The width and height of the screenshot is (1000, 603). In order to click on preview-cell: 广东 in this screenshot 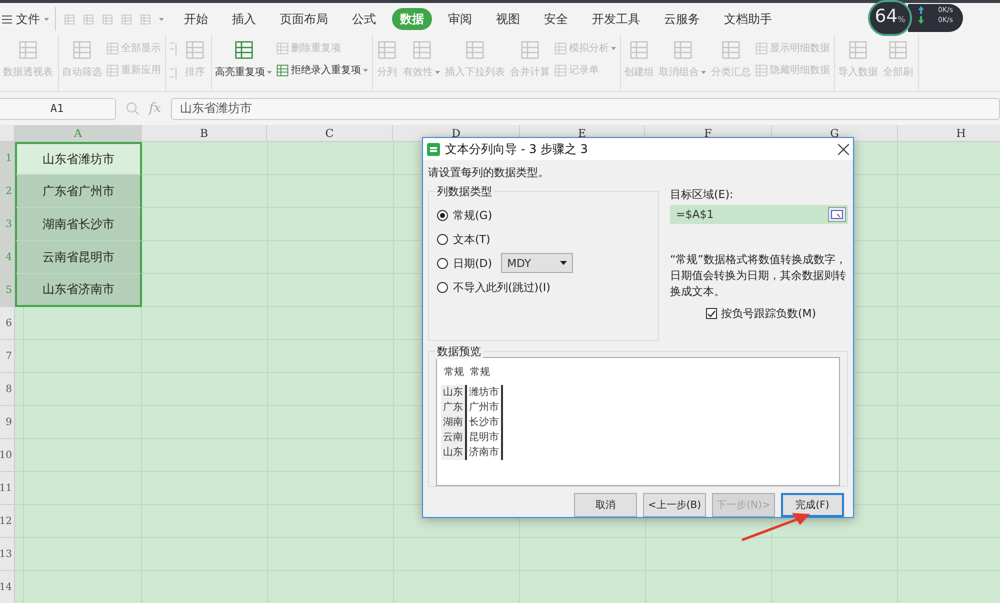, I will do `click(454, 407)`.